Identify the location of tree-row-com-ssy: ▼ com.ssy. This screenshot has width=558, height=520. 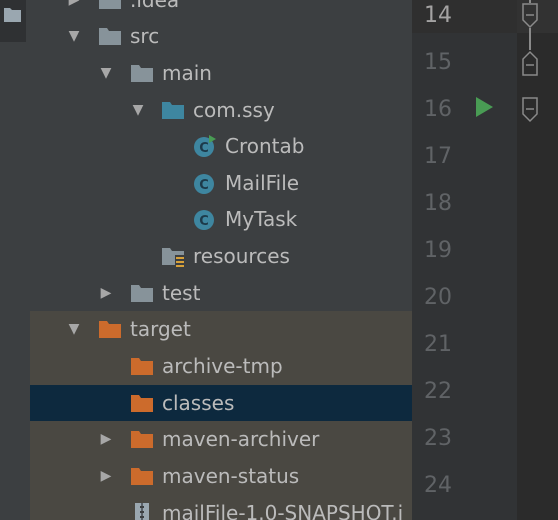
(221, 110).